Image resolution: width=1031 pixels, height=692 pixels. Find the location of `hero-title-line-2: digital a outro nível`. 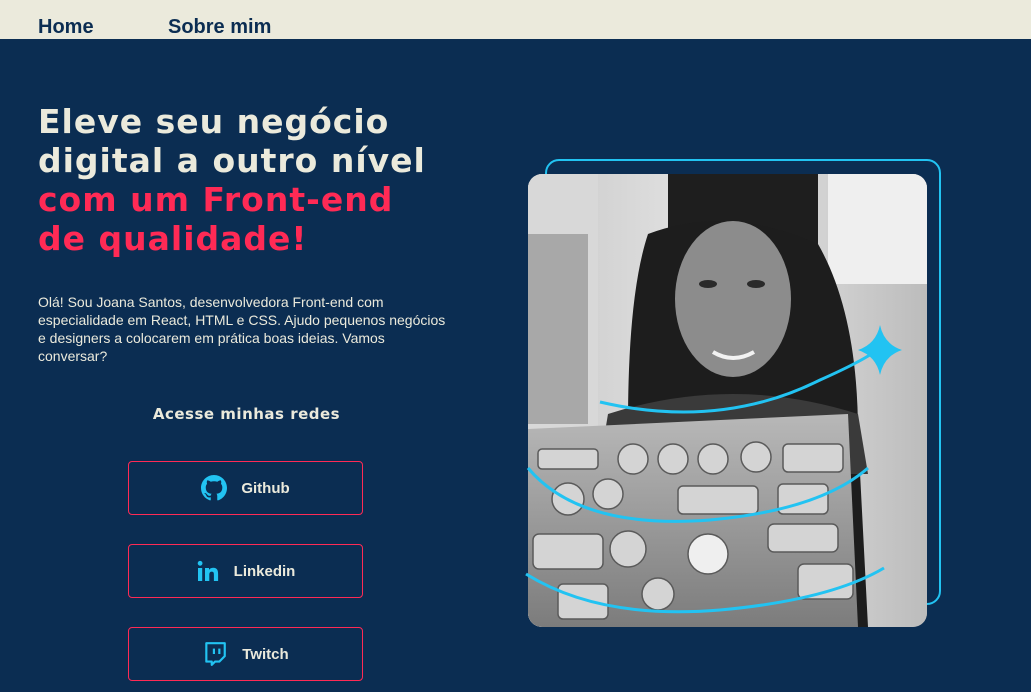

hero-title-line-2: digital a outro nível is located at coordinates (232, 160).